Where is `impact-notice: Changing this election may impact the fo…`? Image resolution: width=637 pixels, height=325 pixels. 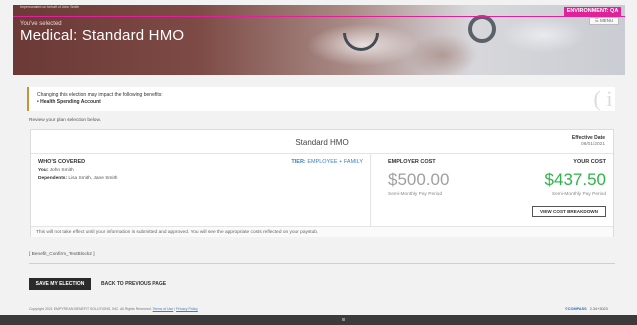
impact-notice: Changing this election may impact the fo… is located at coordinates (321, 99).